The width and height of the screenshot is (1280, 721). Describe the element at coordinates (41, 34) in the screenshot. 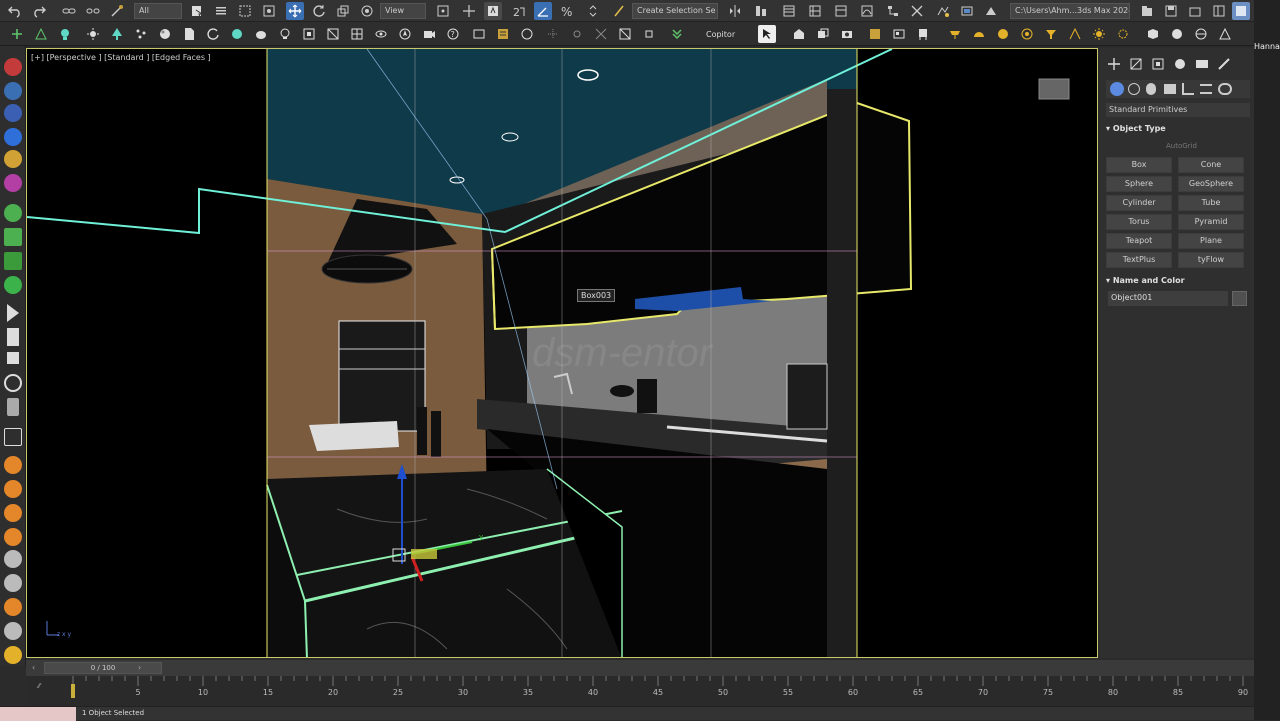

I see `create-icon` at that location.